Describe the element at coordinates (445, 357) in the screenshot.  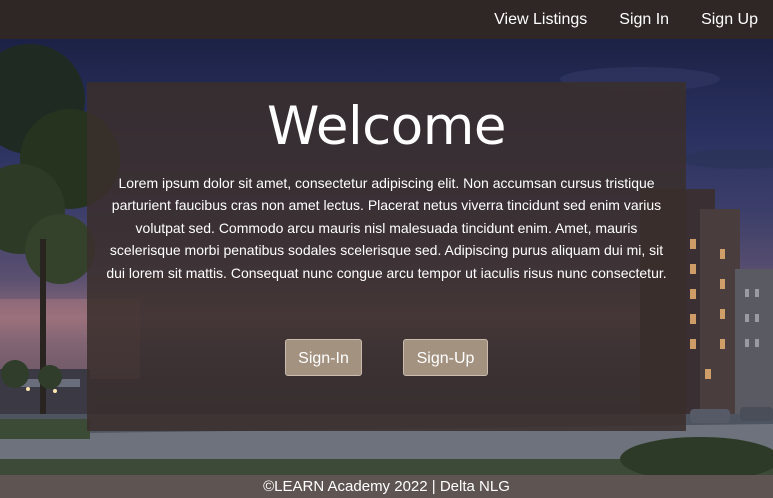
I see `sign-up-button: Sign-Up` at that location.